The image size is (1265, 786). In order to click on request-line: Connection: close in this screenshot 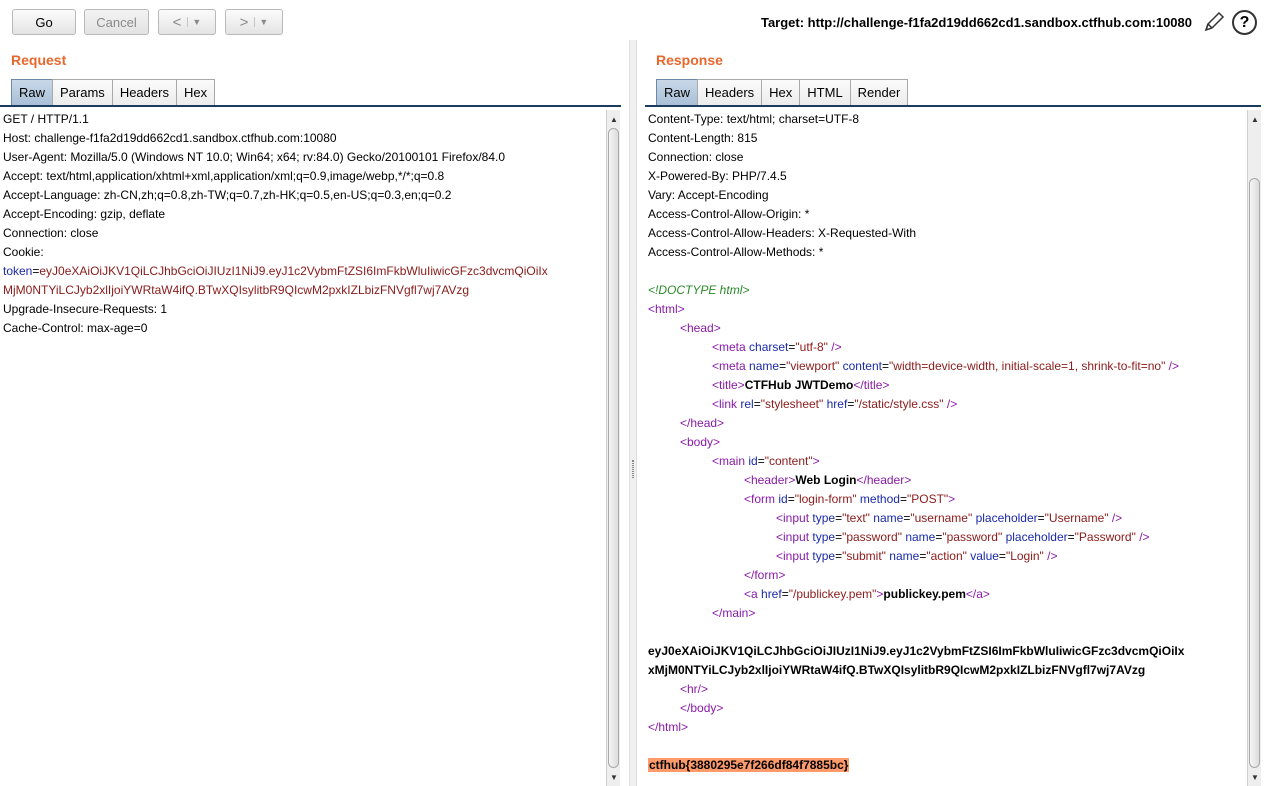, I will do `click(51, 233)`.